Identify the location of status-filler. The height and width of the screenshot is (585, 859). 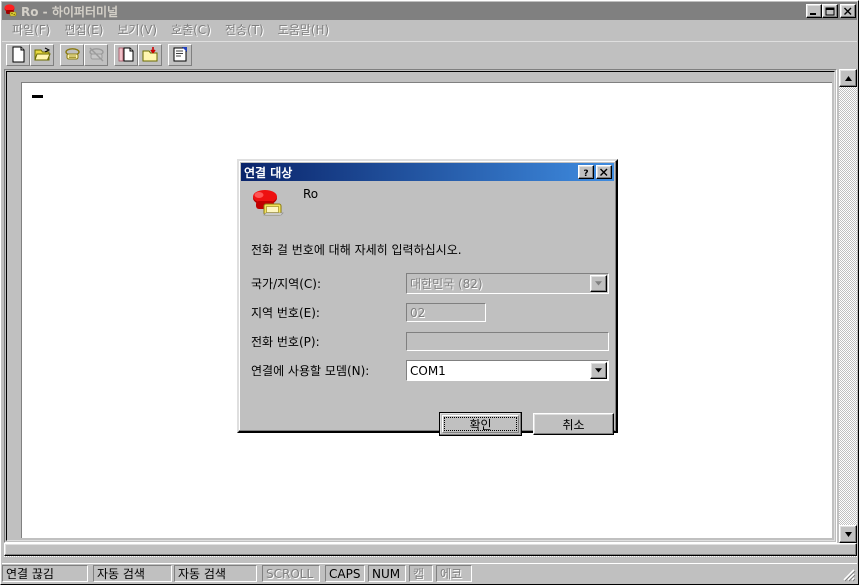
(664, 573).